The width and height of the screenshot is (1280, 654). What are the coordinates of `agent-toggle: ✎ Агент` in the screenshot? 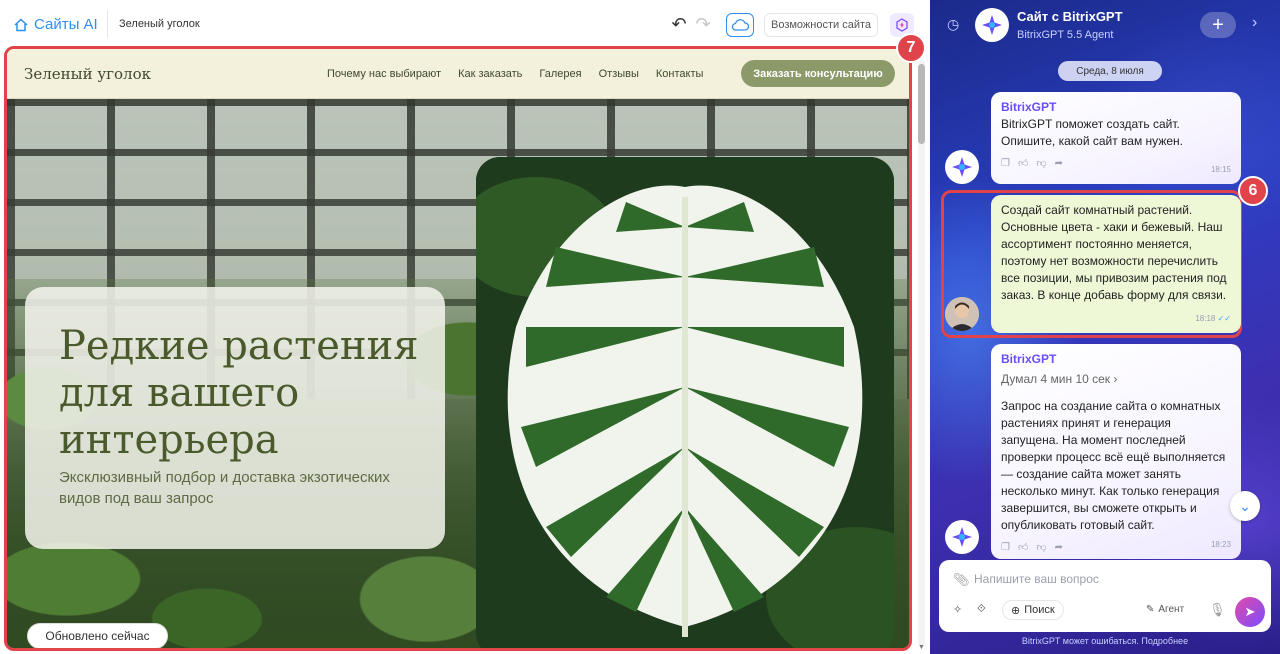 It's located at (1165, 609).